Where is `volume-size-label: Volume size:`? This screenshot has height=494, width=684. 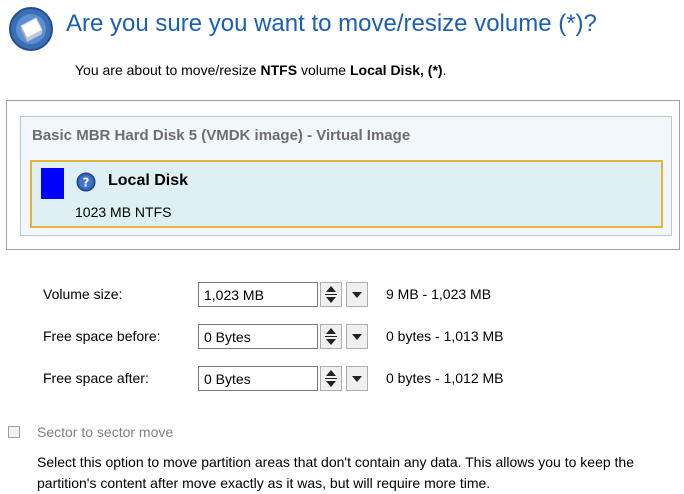 volume-size-label: Volume size: is located at coordinates (83, 294).